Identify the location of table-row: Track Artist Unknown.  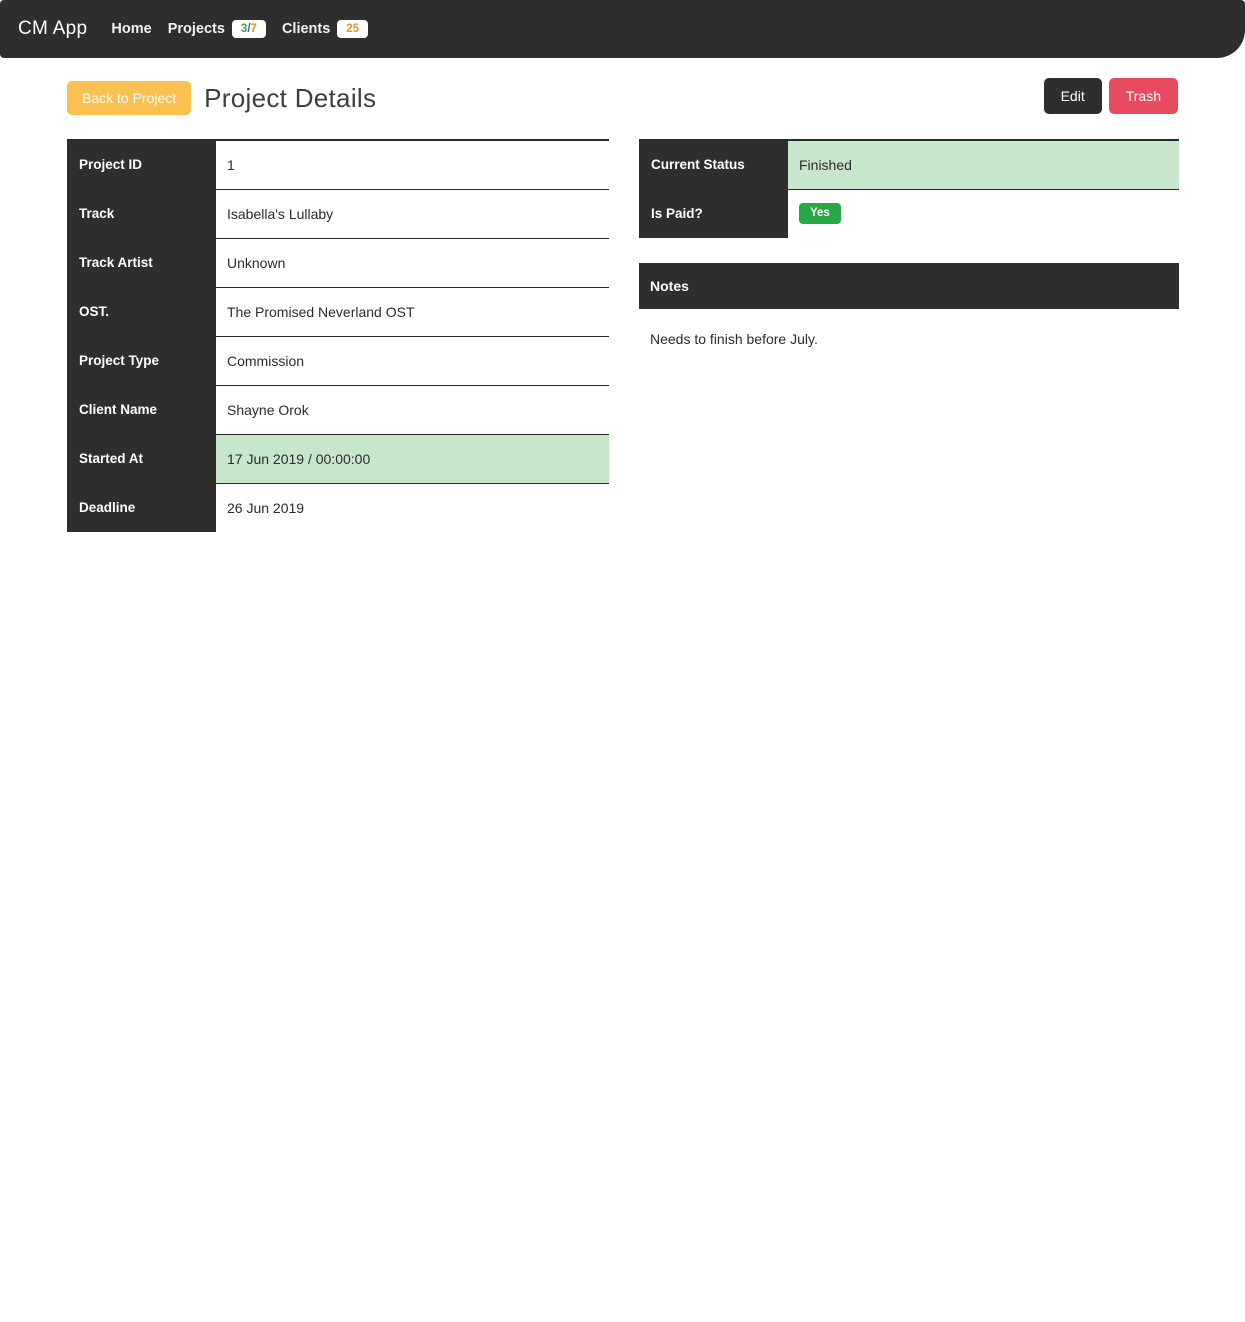
(338, 262).